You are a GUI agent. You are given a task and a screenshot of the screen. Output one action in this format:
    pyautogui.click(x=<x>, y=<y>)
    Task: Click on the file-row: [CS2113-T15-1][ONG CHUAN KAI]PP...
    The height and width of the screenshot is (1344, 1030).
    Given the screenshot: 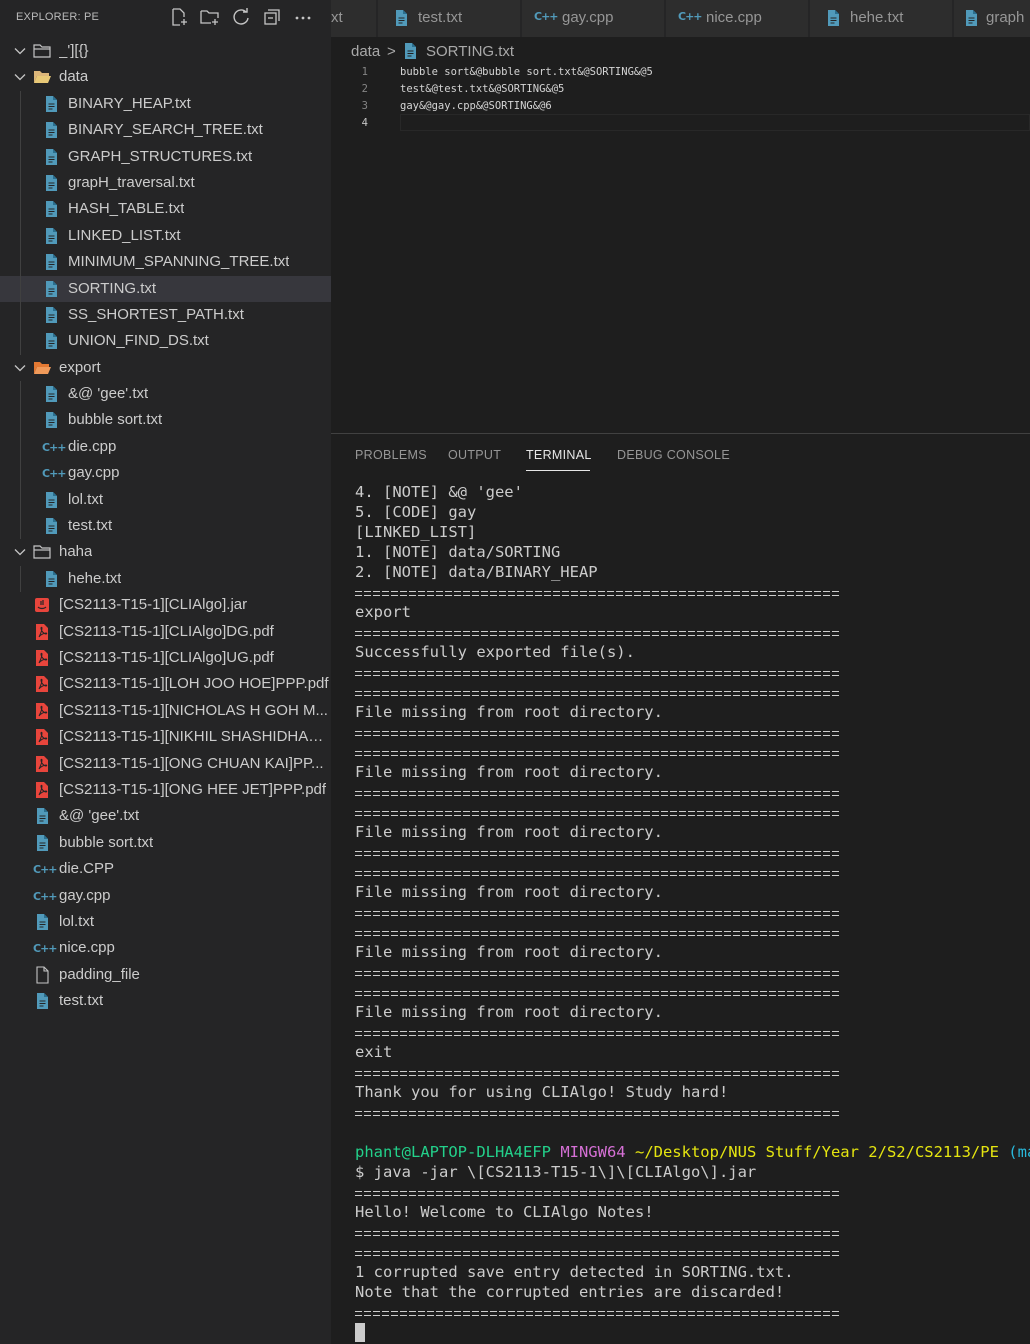 What is the action you would take?
    pyautogui.click(x=165, y=764)
    